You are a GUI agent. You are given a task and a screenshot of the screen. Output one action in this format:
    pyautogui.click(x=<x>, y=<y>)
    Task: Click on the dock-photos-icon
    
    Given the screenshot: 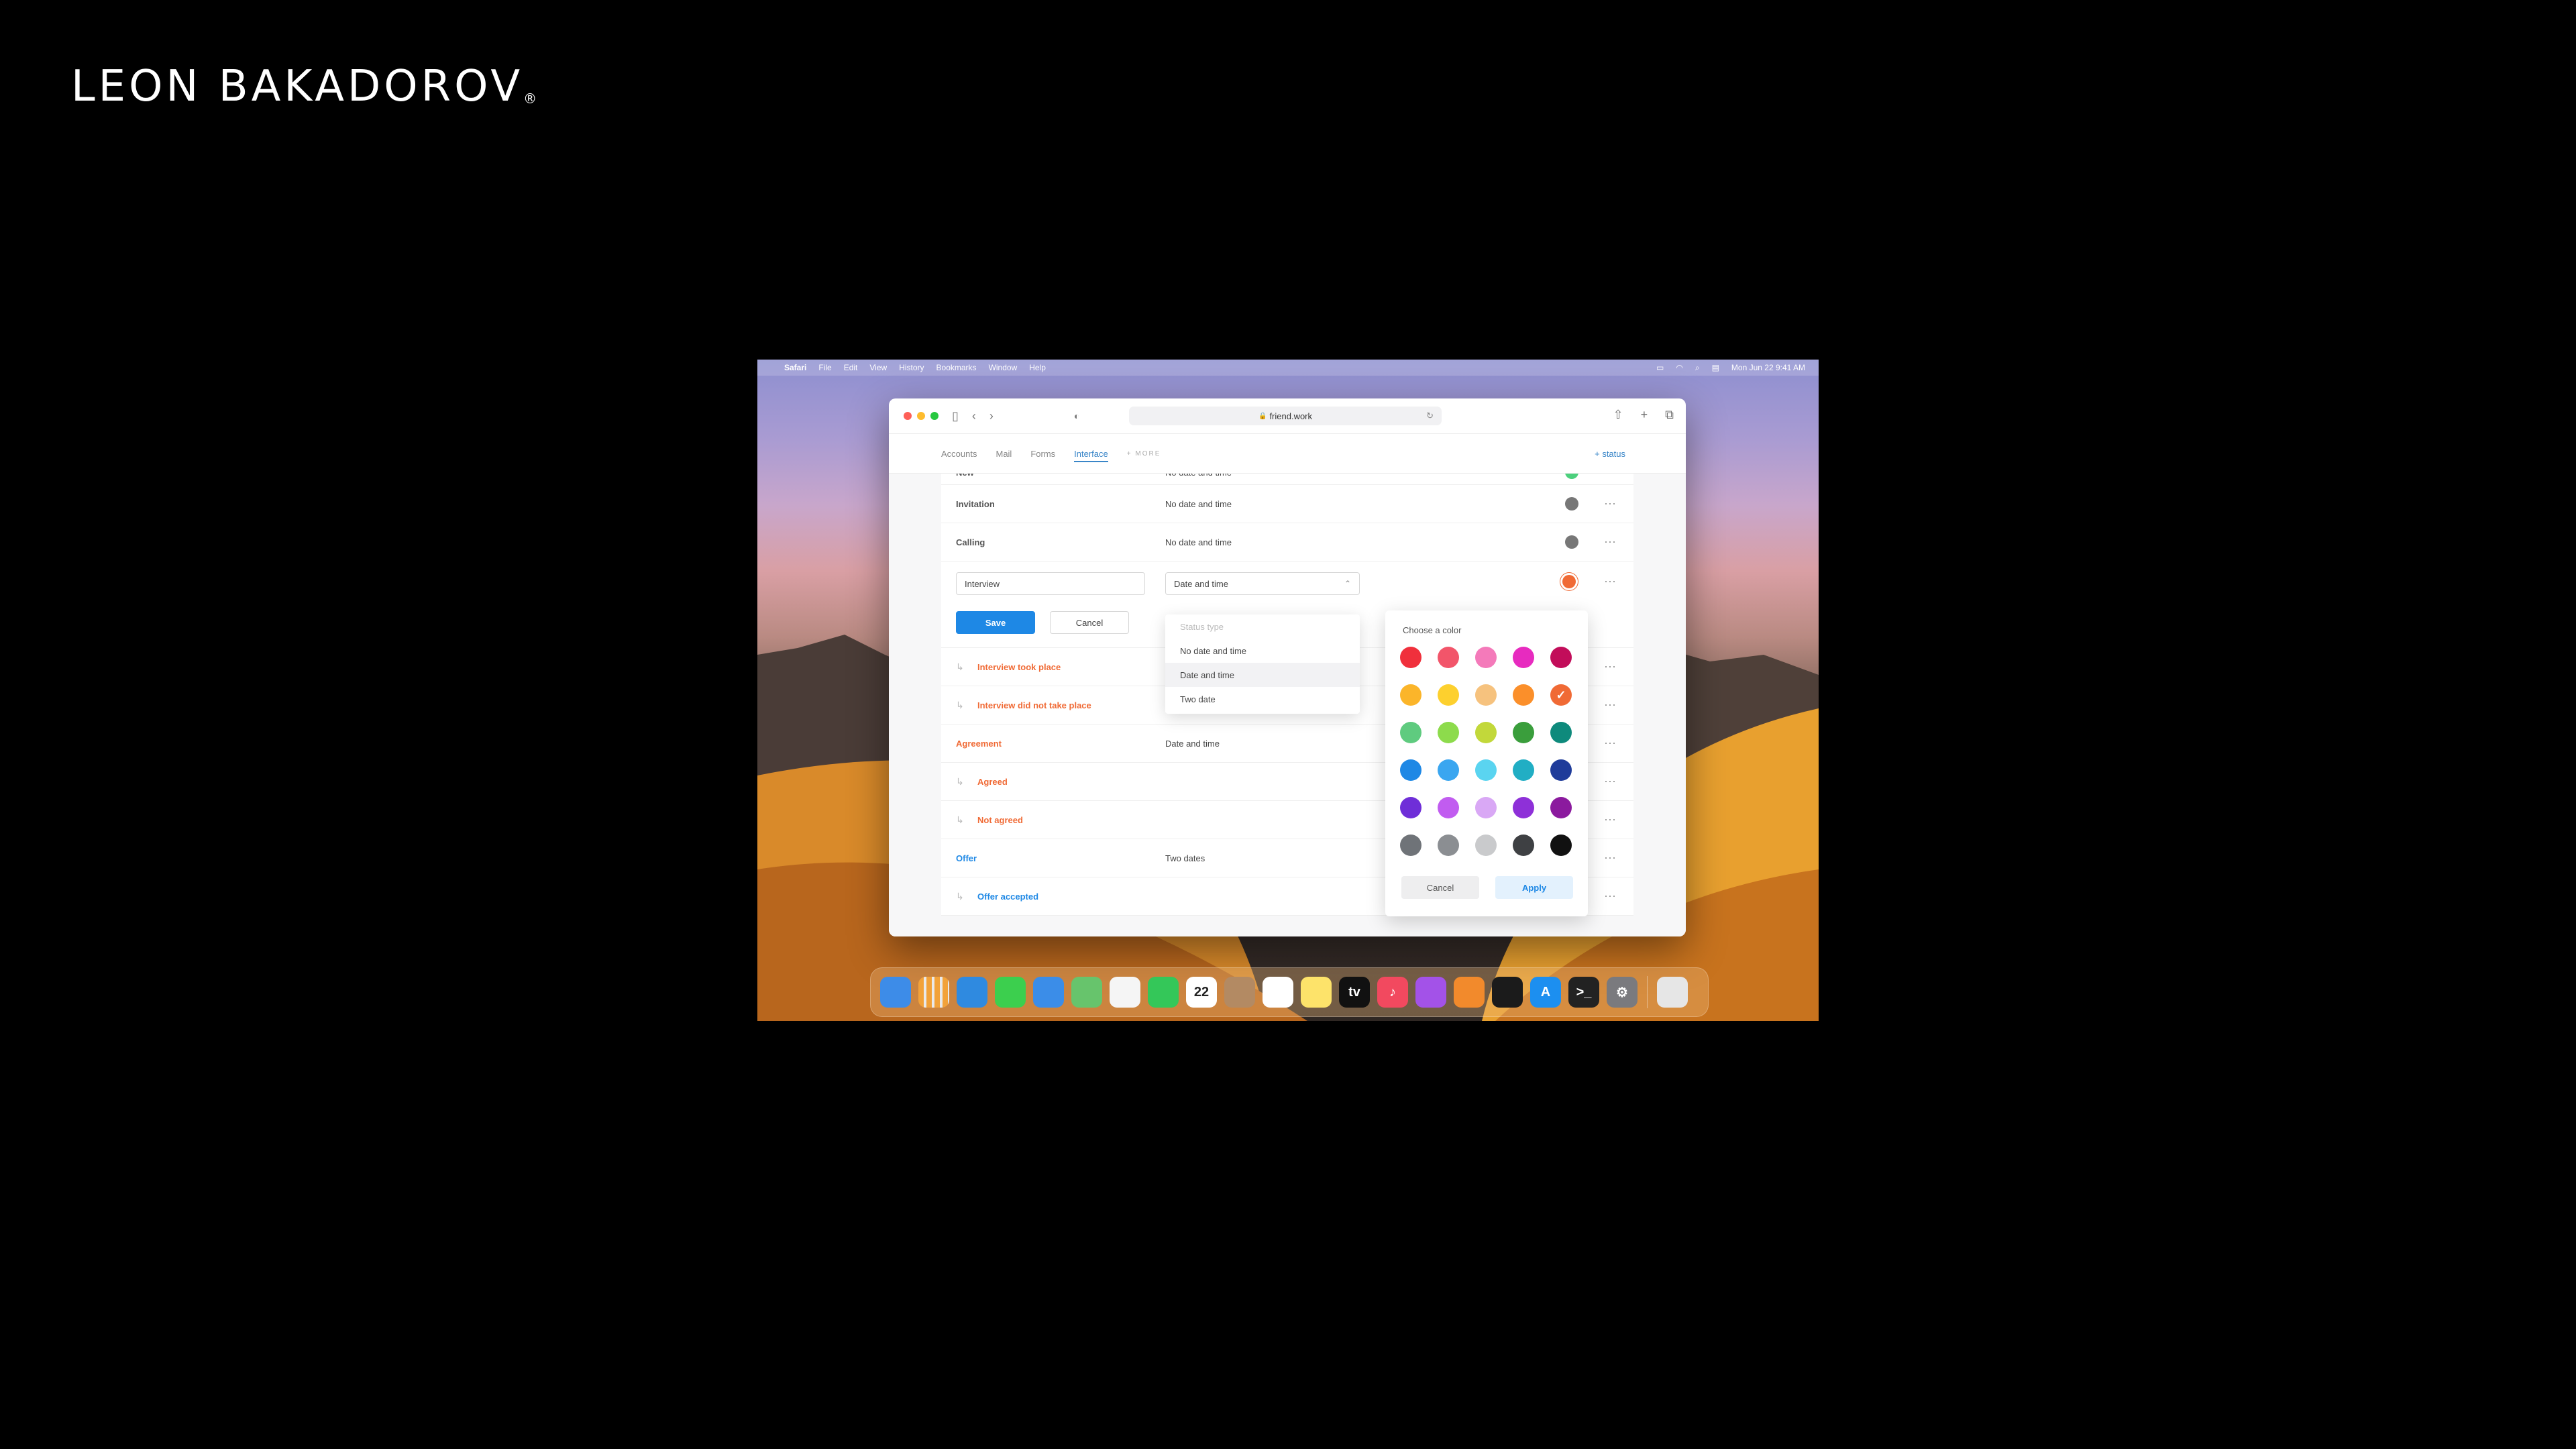 What is the action you would take?
    pyautogui.click(x=1125, y=992)
    